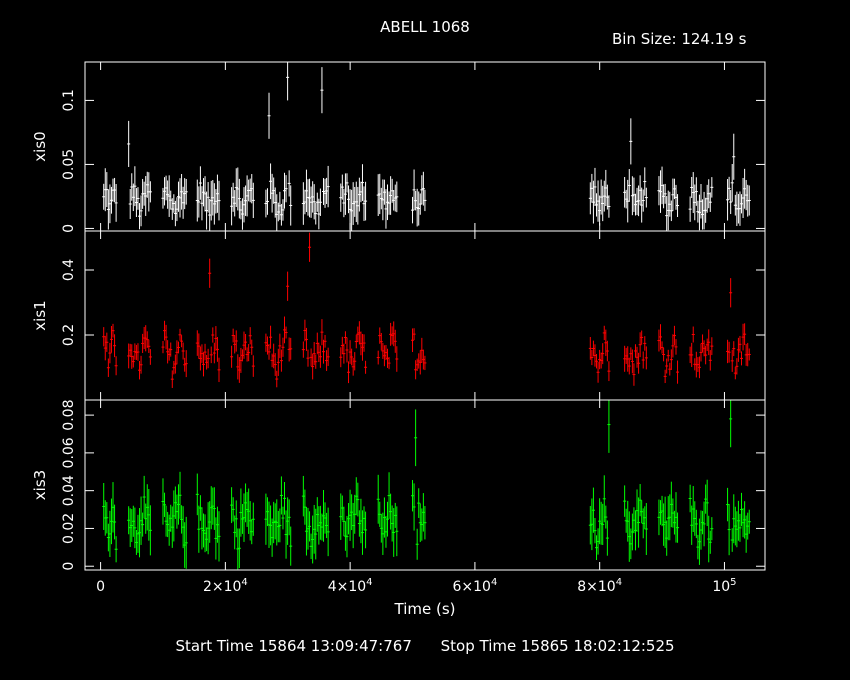 The width and height of the screenshot is (850, 680). What do you see at coordinates (350, 586) in the screenshot?
I see `x-tick-label: 4×104` at bounding box center [350, 586].